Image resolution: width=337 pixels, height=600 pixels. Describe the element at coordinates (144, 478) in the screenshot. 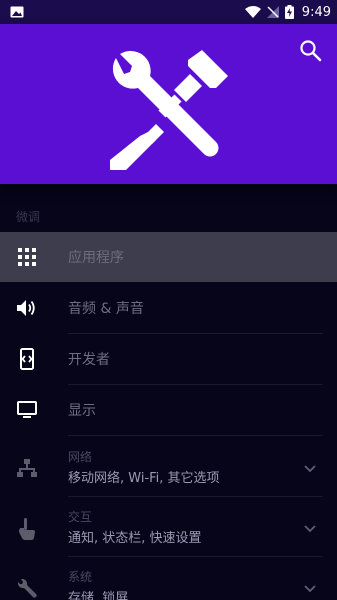

I see `menu-item-subtitle: 移动网络, Wi-Fi, 其它选项` at that location.